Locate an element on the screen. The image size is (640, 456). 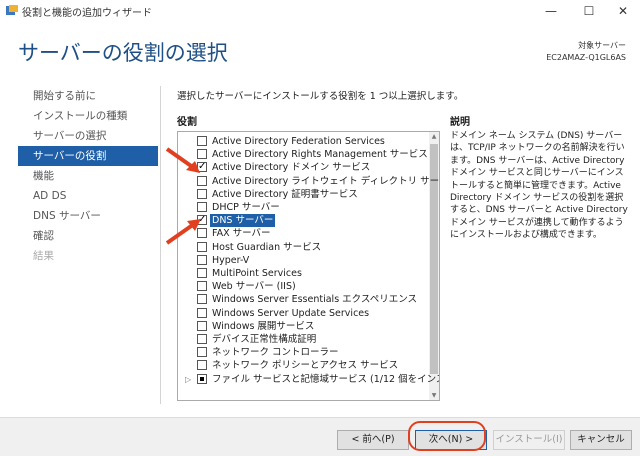
nav-item-server-selection: サーバーの選択 is located at coordinates (88, 136).